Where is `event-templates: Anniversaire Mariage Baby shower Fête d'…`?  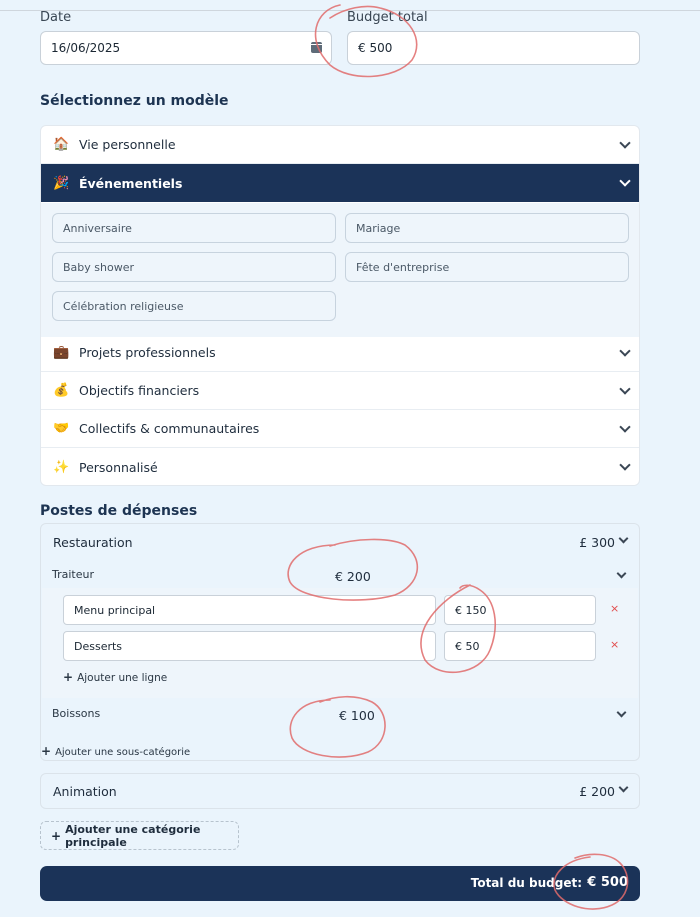 event-templates: Anniversaire Mariage Baby shower Fête d'… is located at coordinates (340, 270).